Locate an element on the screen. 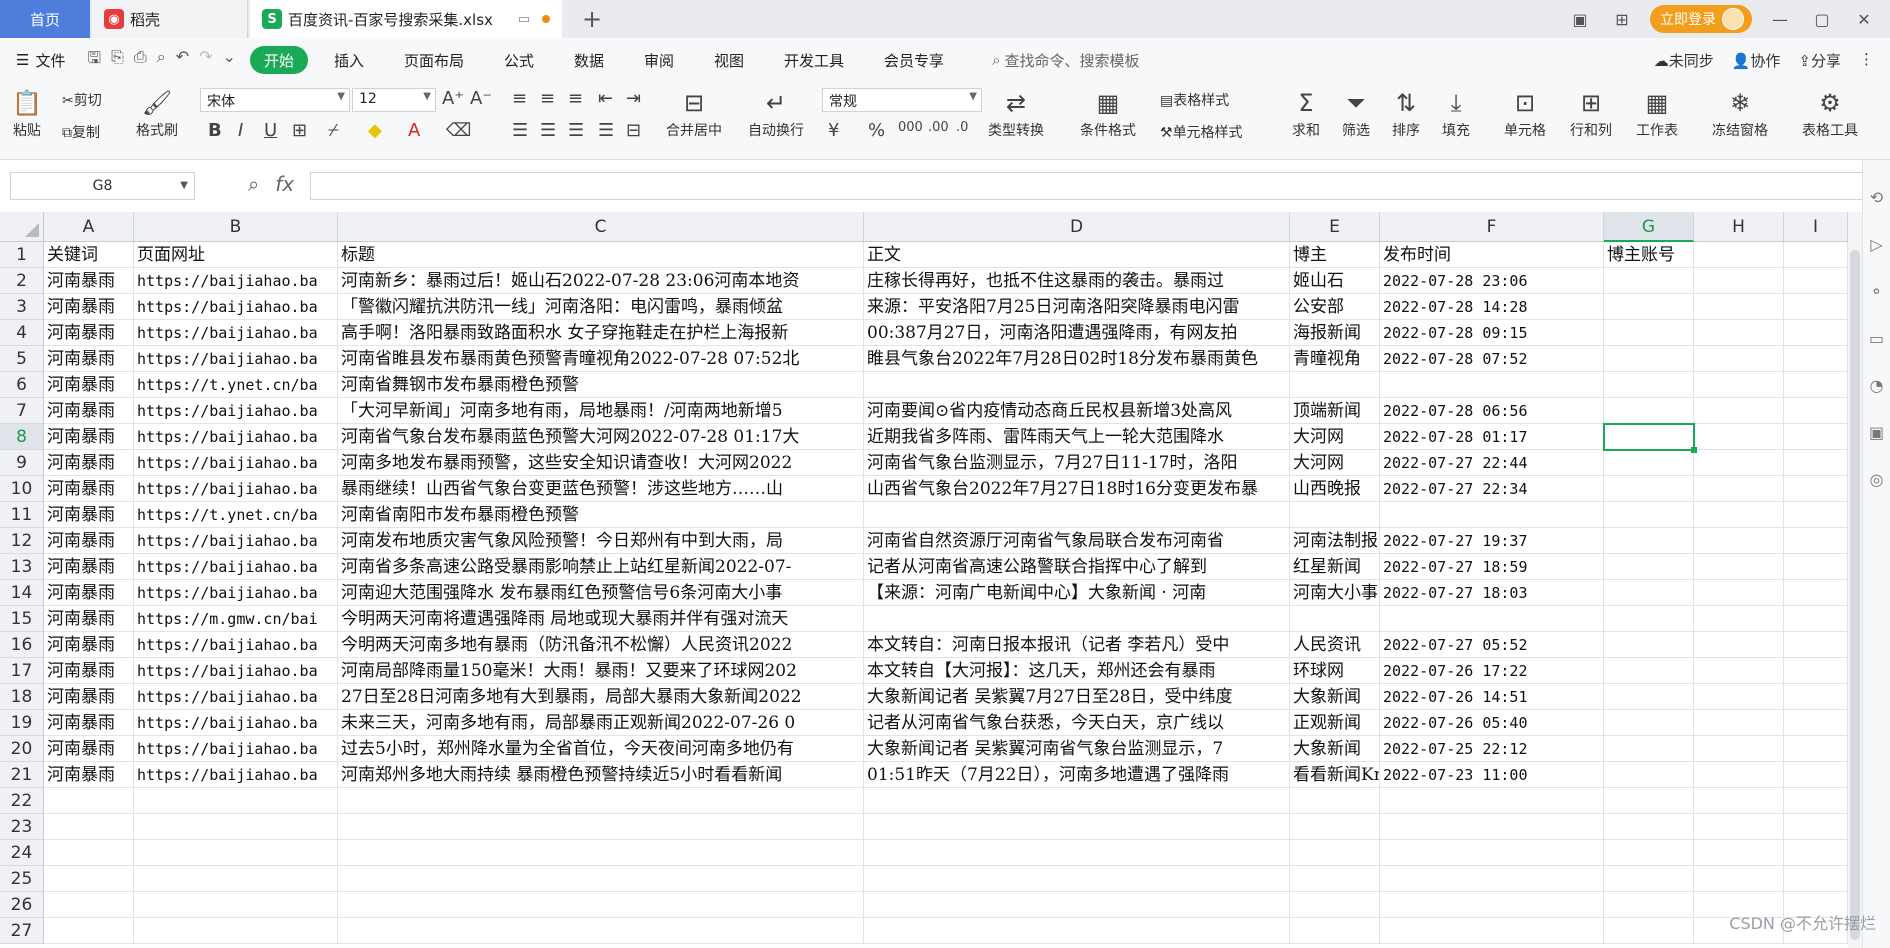  indent-increase-icon: ⇥ is located at coordinates (633, 98).